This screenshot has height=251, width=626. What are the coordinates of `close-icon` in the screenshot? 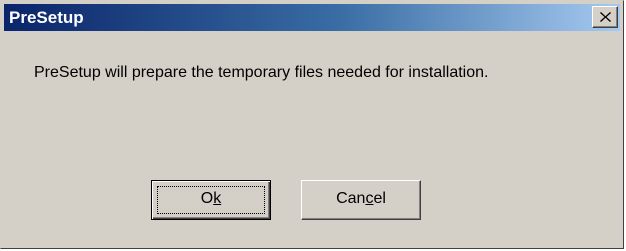 It's located at (605, 17).